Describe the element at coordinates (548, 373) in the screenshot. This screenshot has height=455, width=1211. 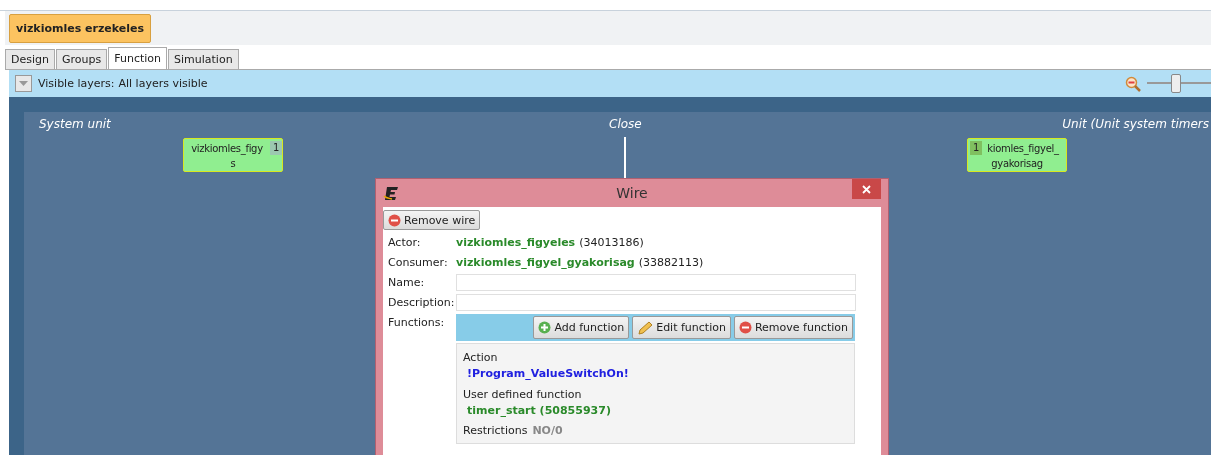
I see `action-value: !Program_ValueSwitchOn!` at that location.